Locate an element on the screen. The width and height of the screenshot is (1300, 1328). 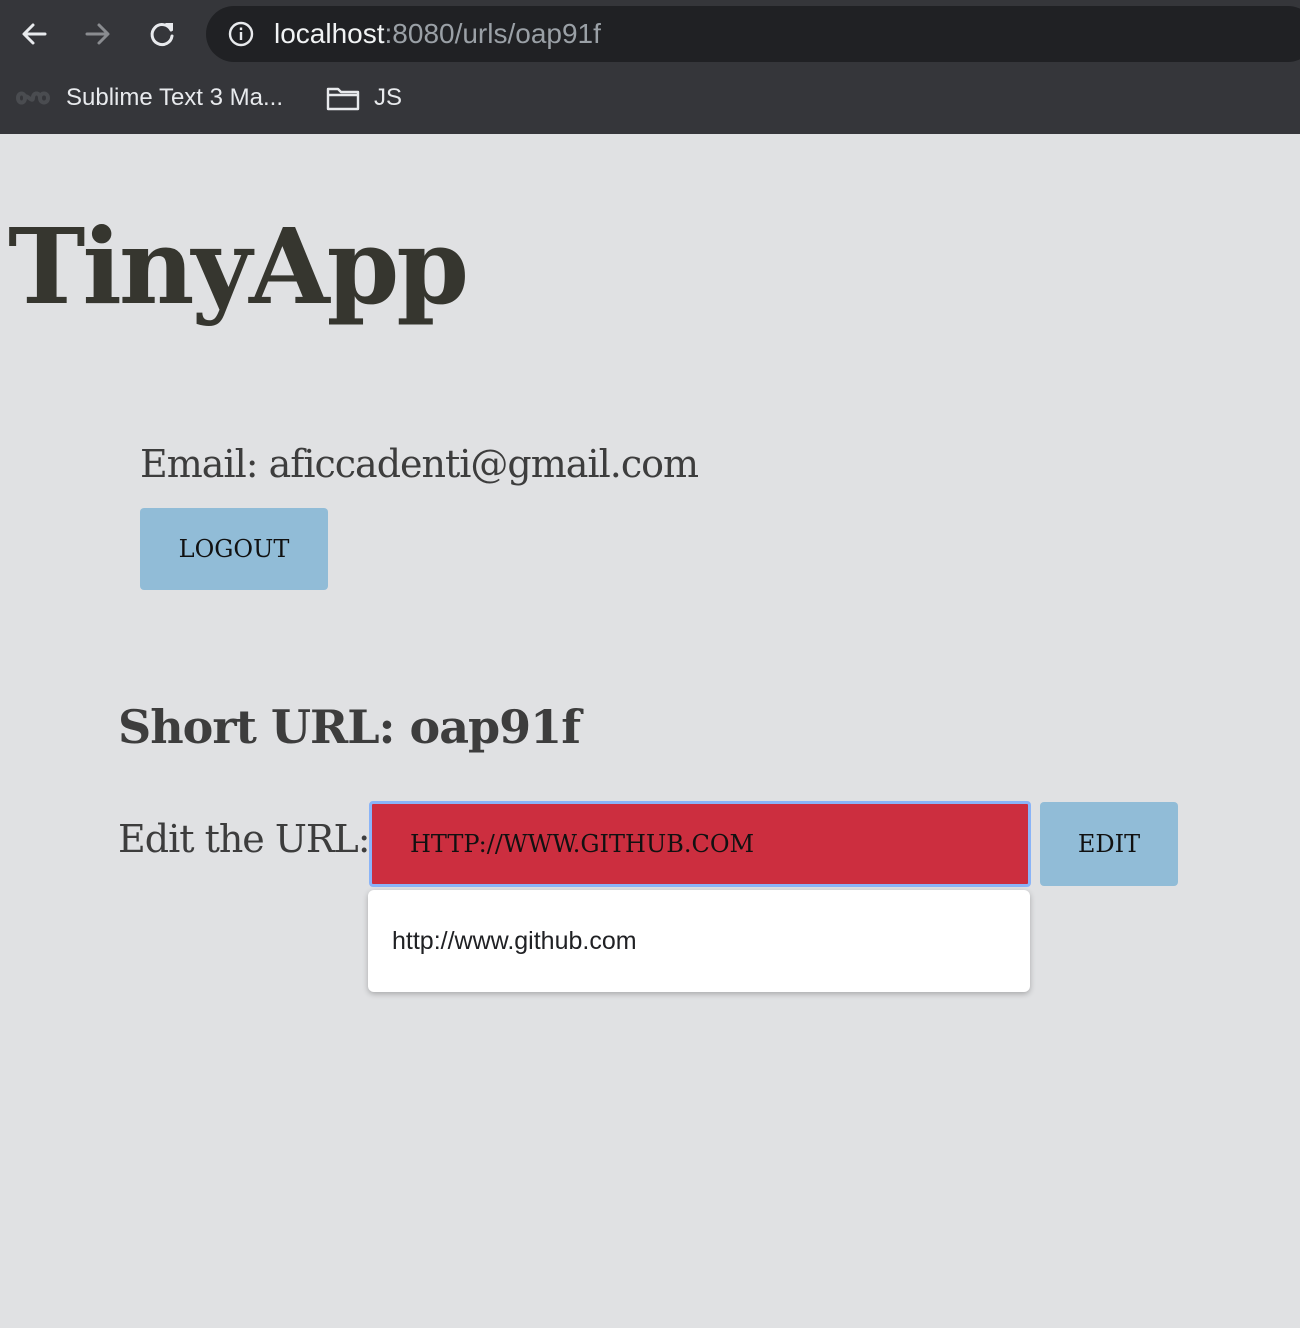
edit-url-label: Edit the URL: is located at coordinates (244, 839).